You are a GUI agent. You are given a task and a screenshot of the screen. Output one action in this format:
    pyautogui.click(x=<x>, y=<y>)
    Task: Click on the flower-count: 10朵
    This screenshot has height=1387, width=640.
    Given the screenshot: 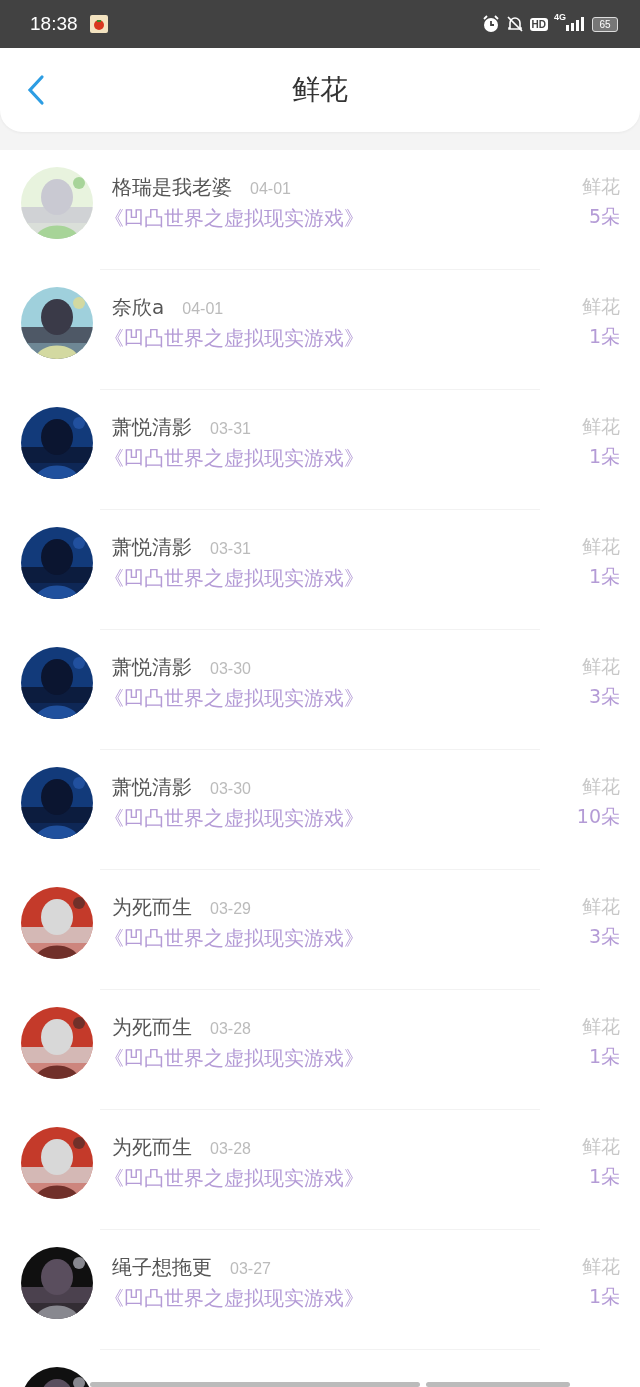 What is the action you would take?
    pyautogui.click(x=598, y=816)
    